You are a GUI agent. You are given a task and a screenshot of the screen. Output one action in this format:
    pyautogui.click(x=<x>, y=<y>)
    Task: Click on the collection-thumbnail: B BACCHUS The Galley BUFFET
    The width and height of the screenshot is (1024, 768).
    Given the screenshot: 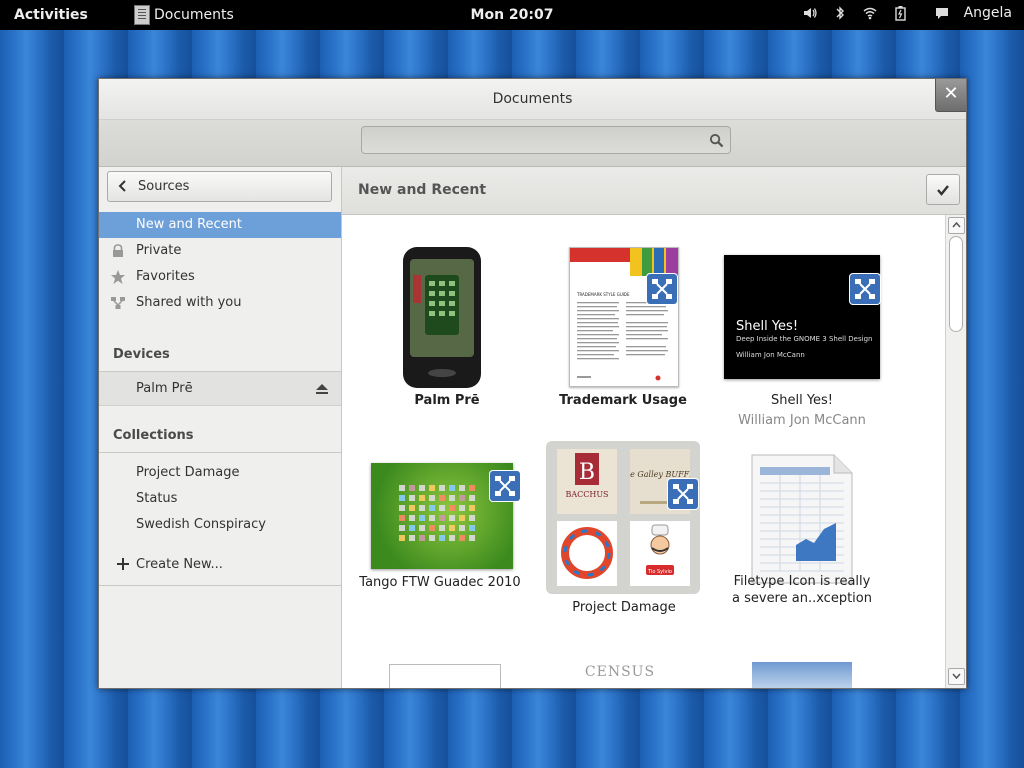 What is the action you would take?
    pyautogui.click(x=623, y=517)
    